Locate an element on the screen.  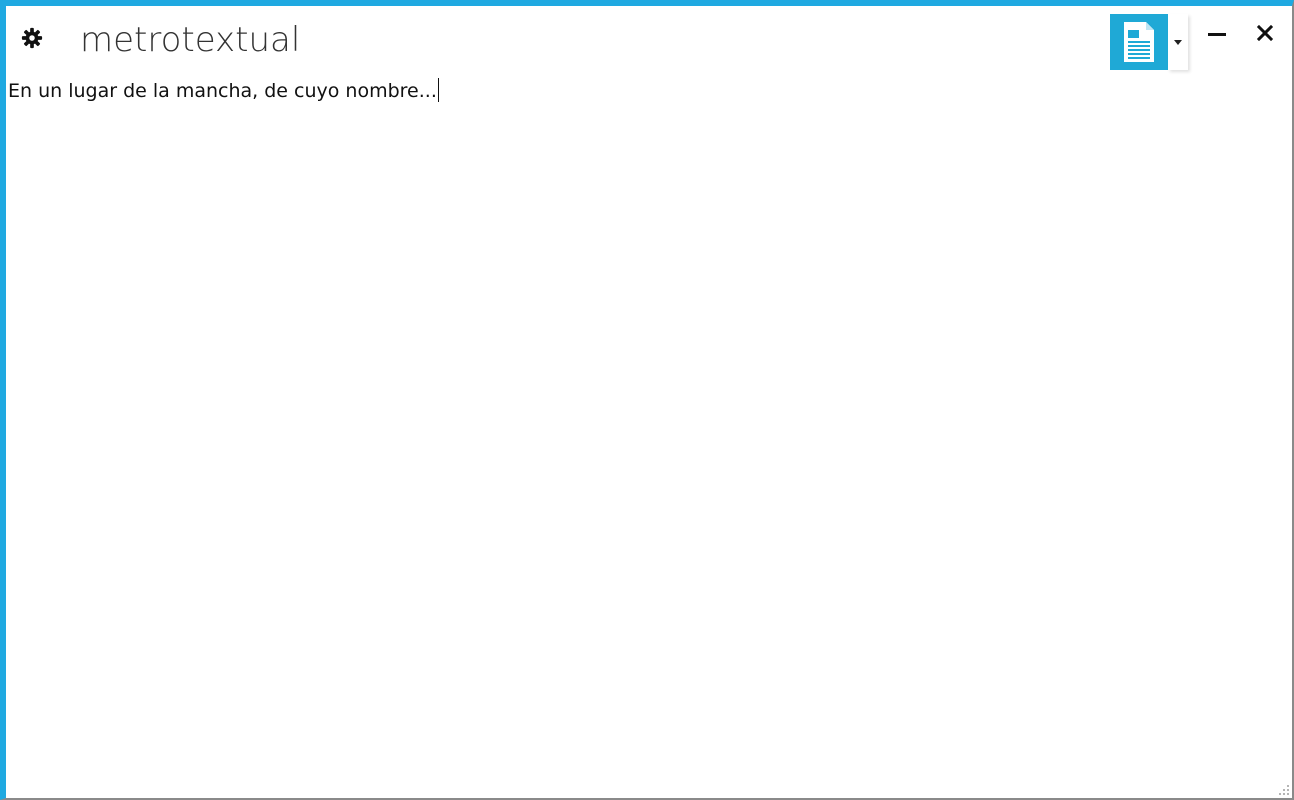
document-menu is located at coordinates (1150, 44).